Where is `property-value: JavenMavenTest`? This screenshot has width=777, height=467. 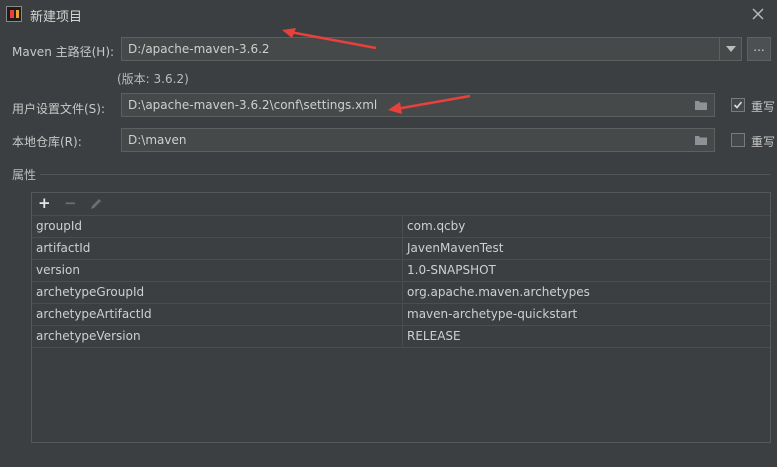
property-value: JavenMavenTest is located at coordinates (584, 248).